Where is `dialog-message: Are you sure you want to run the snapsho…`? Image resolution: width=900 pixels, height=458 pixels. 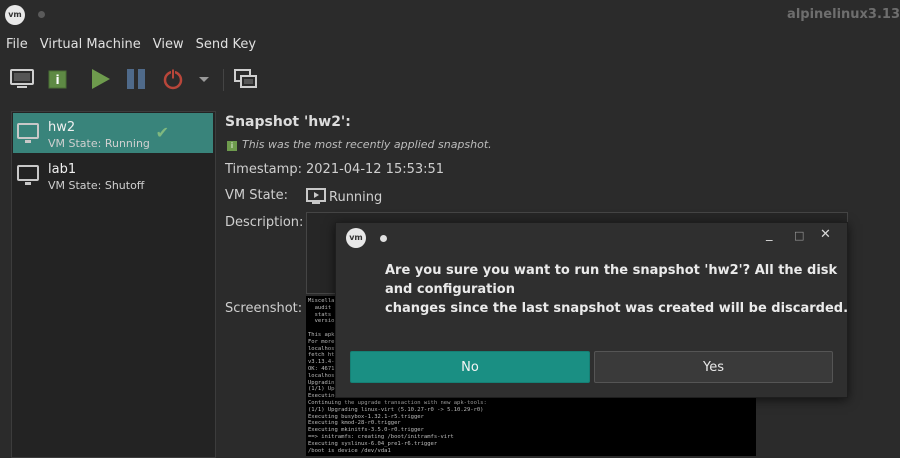
dialog-message: Are you sure you want to run the snapsho… is located at coordinates (617, 289).